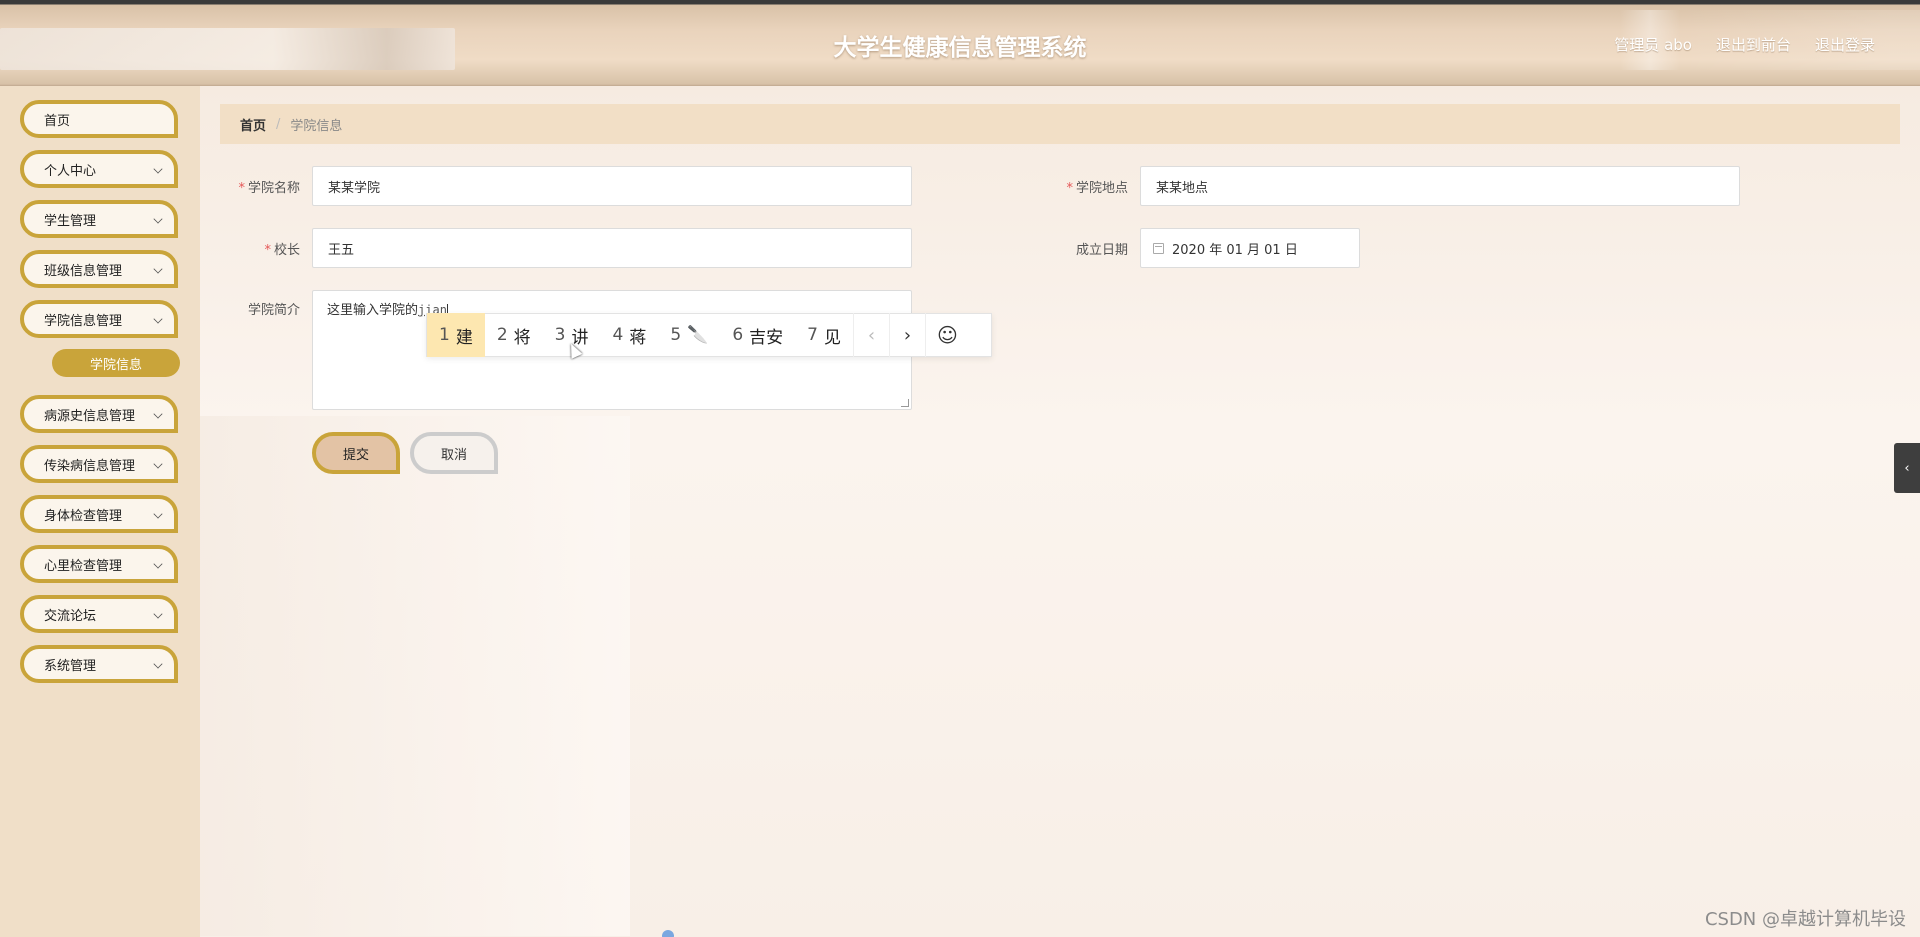  What do you see at coordinates (273, 310) in the screenshot?
I see `intro-label: 学院简介` at bounding box center [273, 310].